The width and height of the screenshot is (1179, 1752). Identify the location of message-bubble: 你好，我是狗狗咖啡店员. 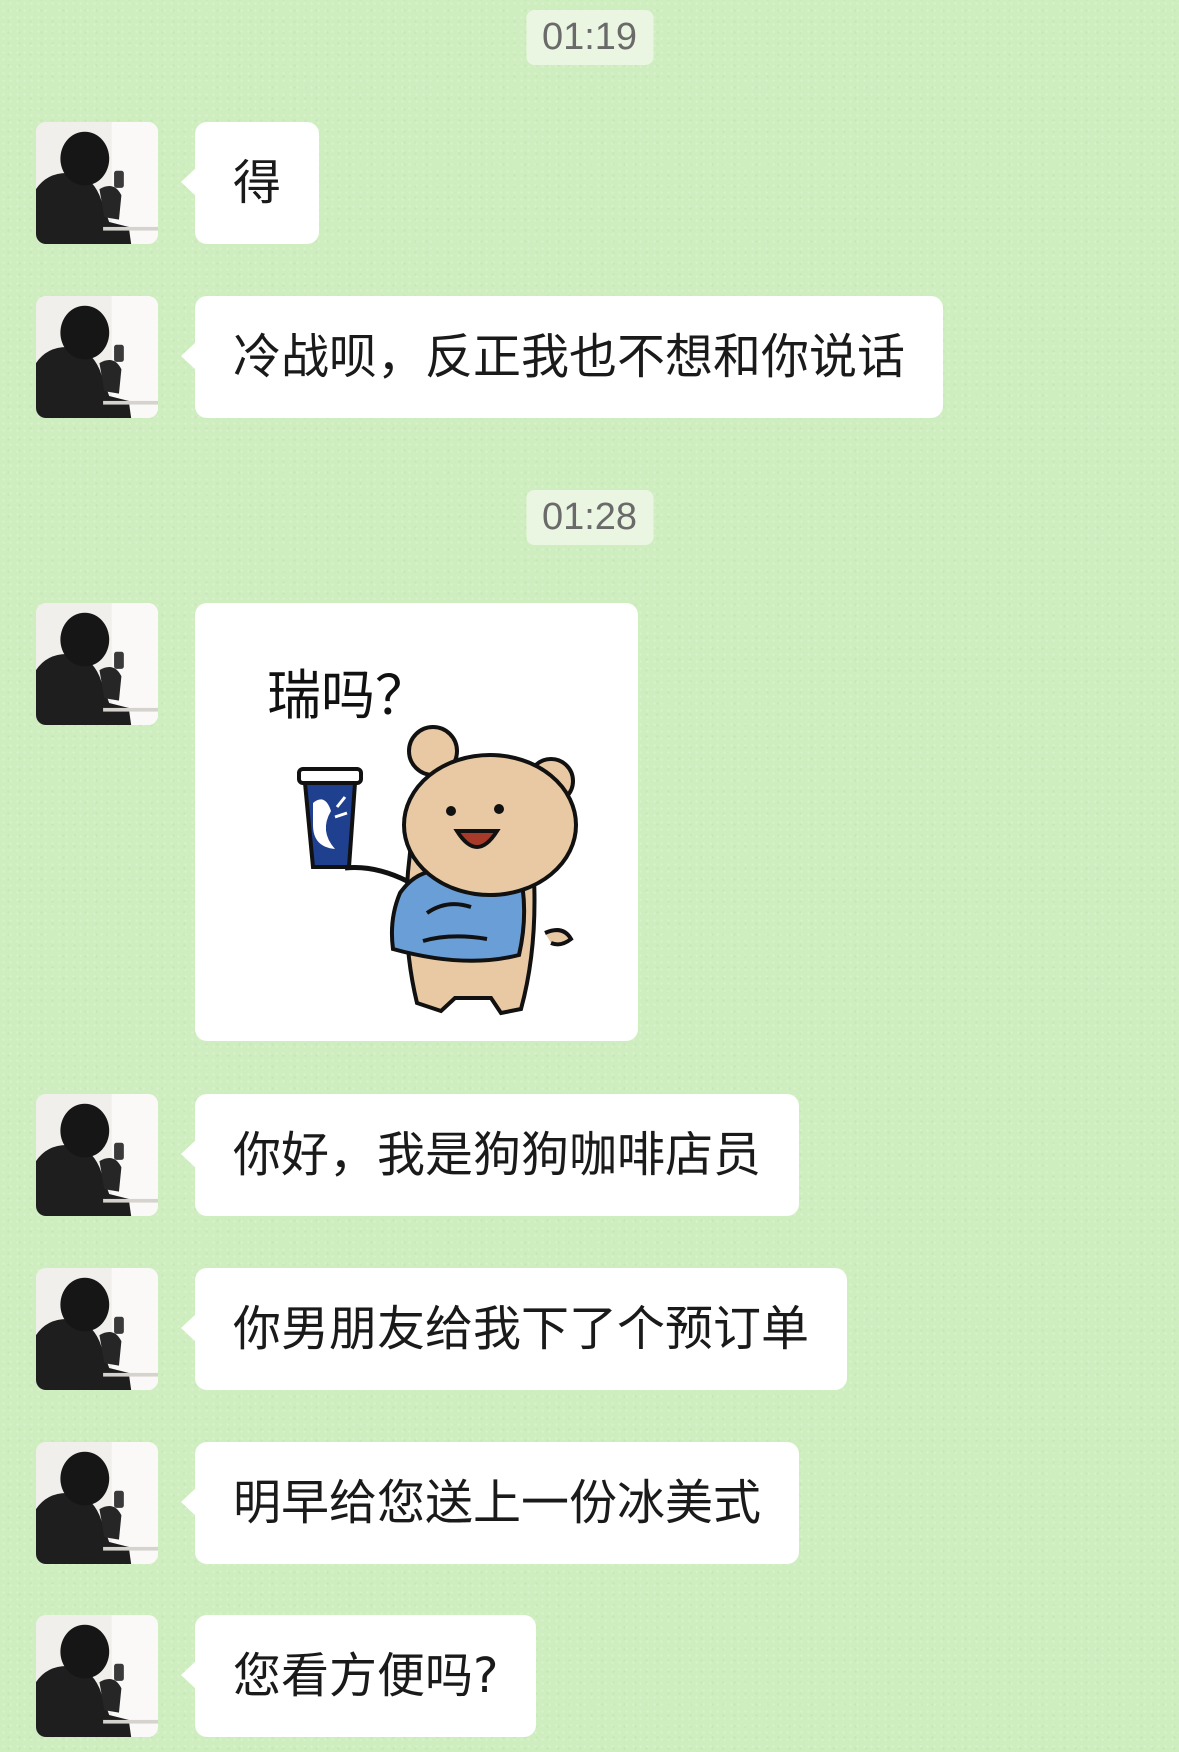
(490, 1155).